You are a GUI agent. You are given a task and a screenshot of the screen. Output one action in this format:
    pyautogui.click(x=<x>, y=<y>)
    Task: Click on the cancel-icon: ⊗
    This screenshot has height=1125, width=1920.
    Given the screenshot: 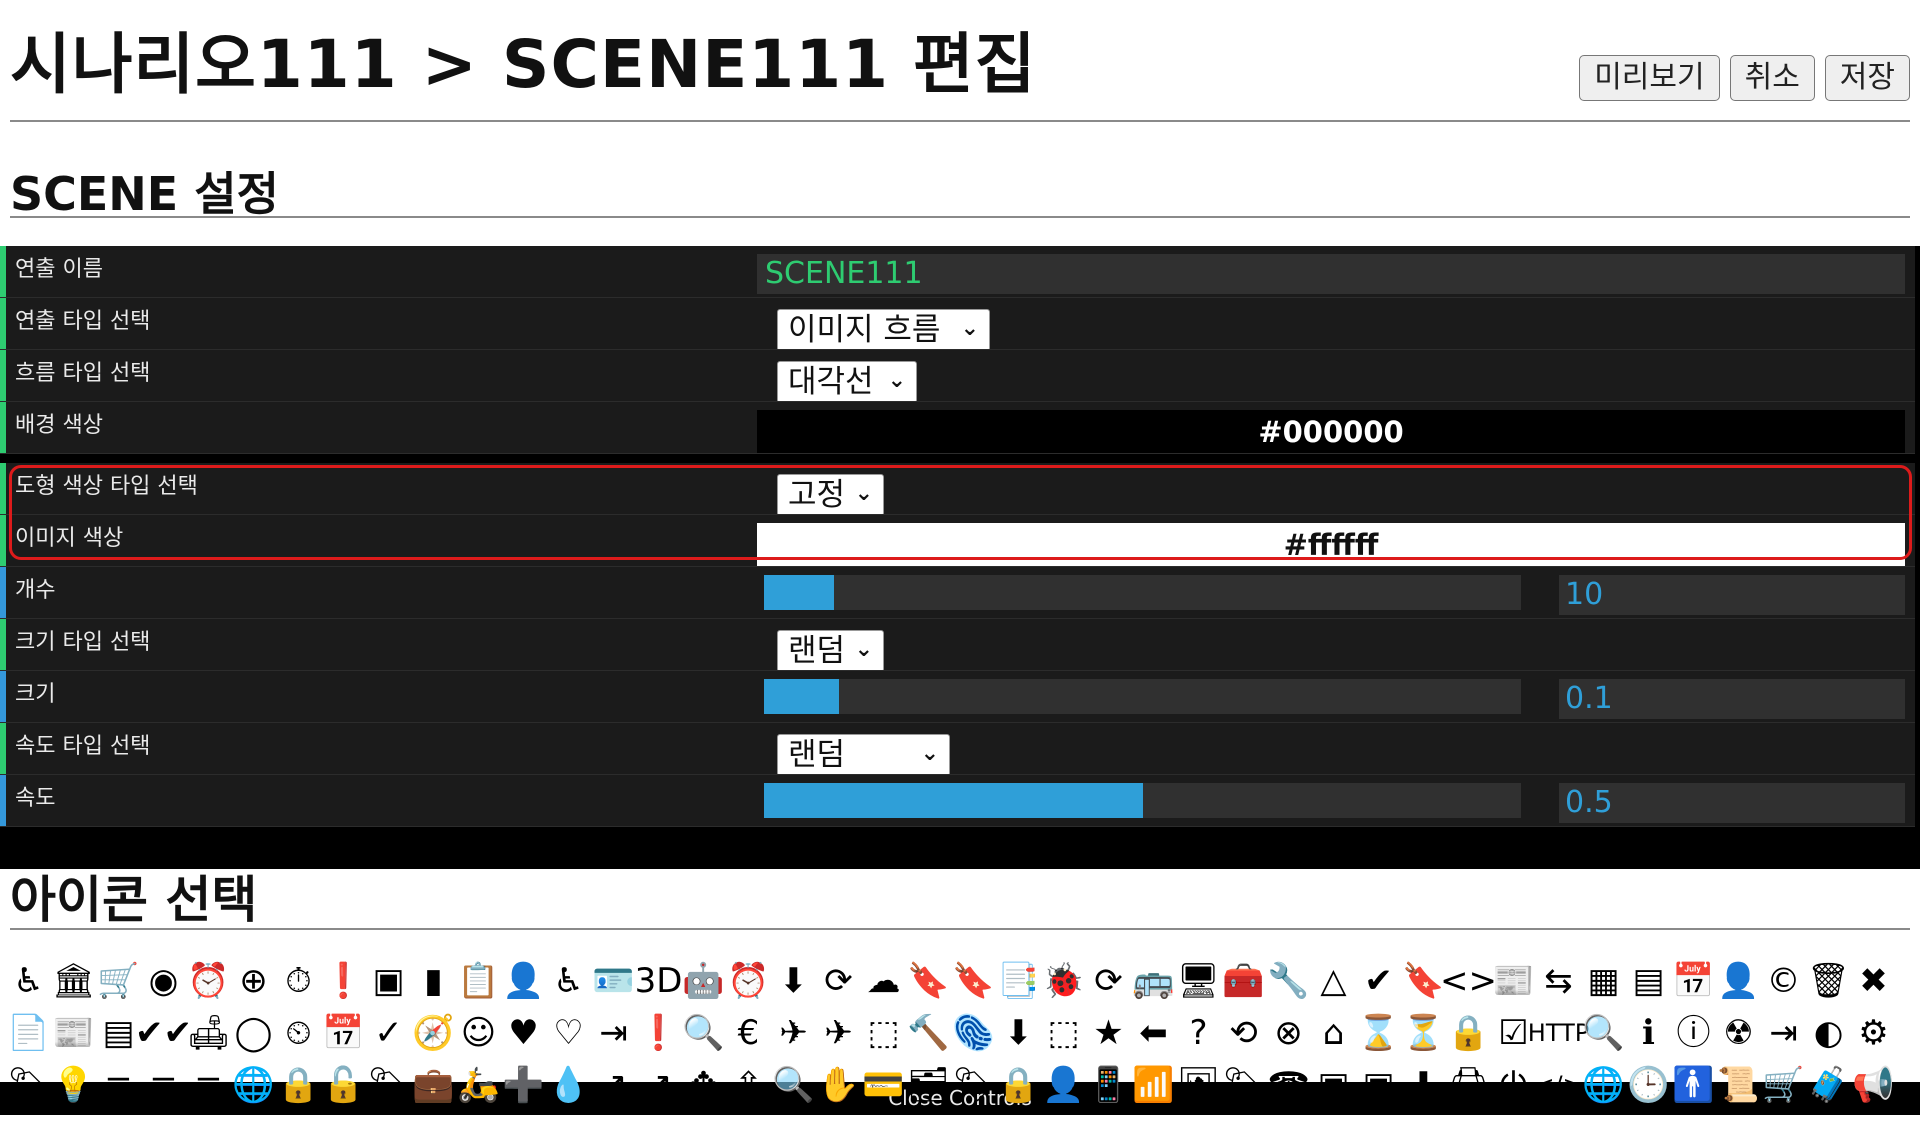 What is the action you would take?
    pyautogui.click(x=1288, y=1033)
    